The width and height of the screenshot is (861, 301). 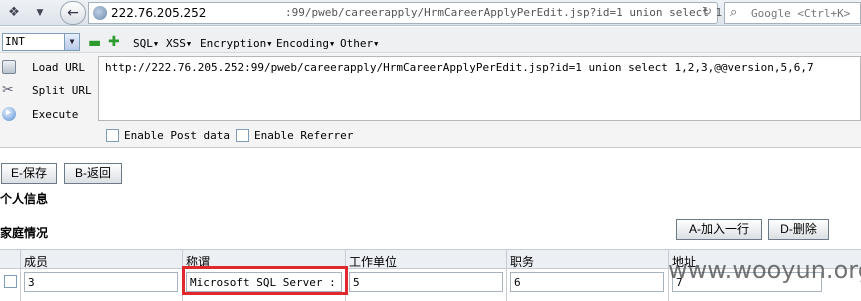 I want to click on menu-other: Other▼, so click(x=359, y=43).